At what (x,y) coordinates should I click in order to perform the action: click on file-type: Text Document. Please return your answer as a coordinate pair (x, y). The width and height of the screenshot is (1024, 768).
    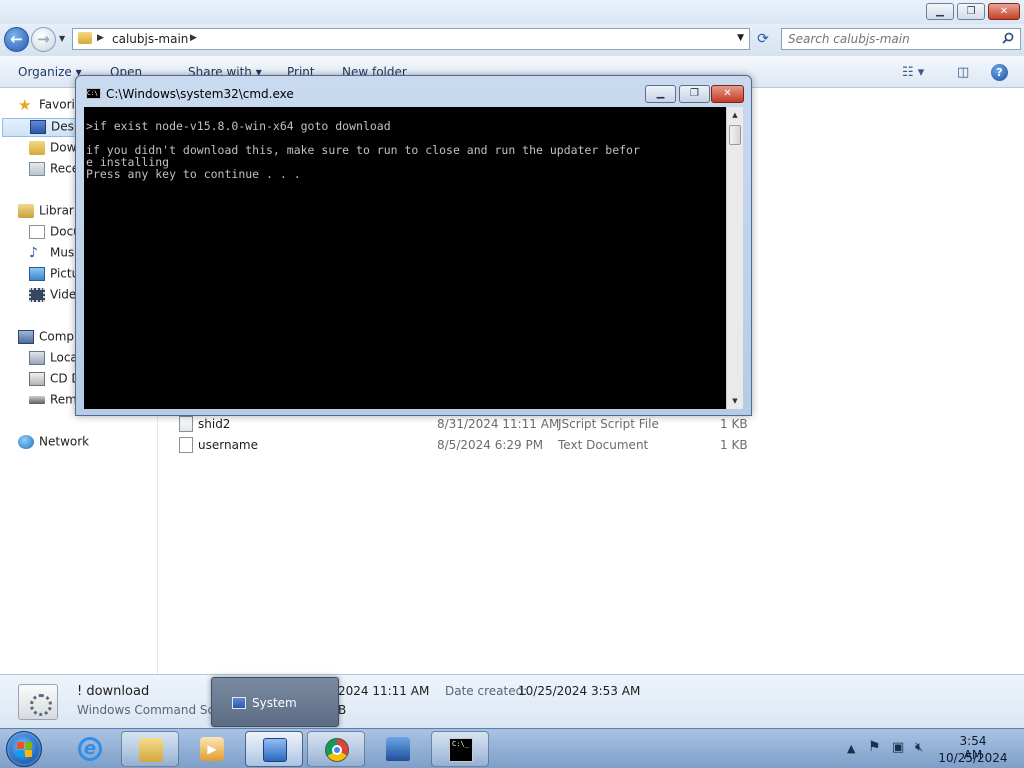
    Looking at the image, I should click on (603, 445).